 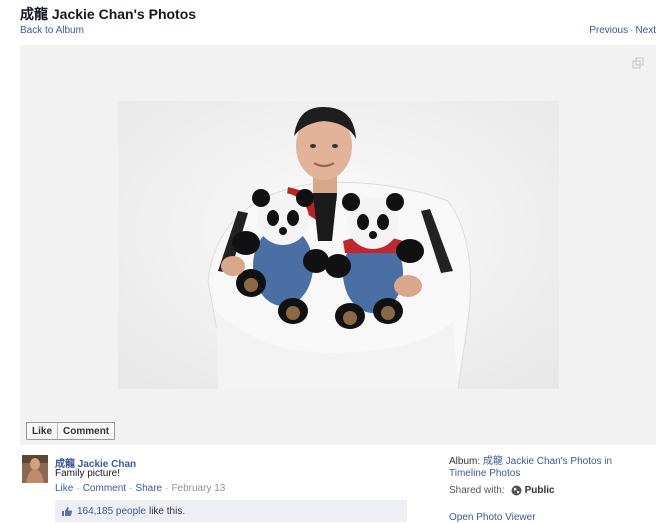 I want to click on likes-bar: 164,185 people like this., so click(x=231, y=511).